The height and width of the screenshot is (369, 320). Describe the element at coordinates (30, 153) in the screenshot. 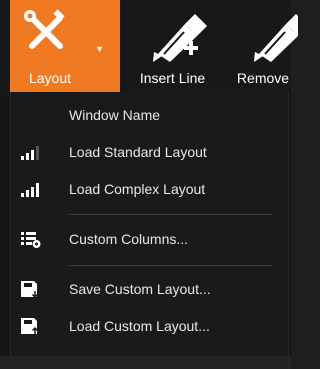

I see `signal-bars-medium-icon` at that location.